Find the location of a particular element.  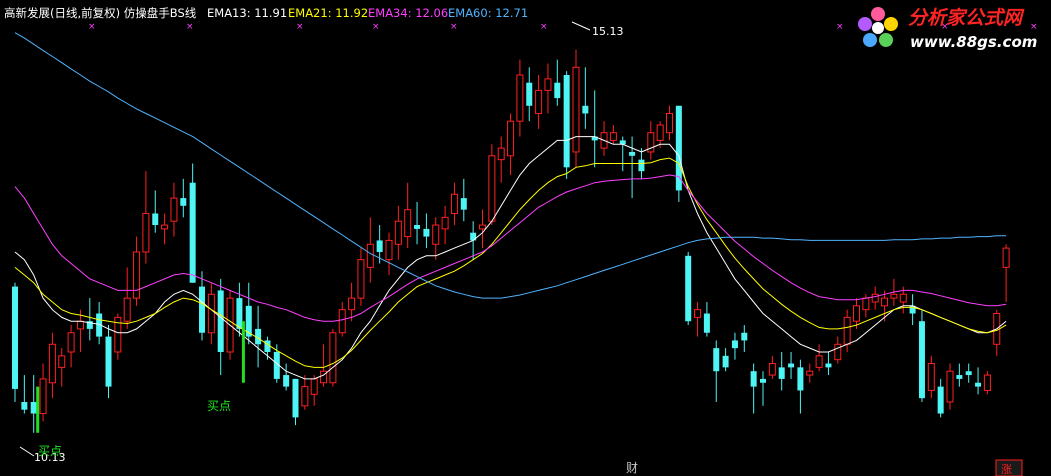

logo-url: www.88gs.com is located at coordinates (973, 42).